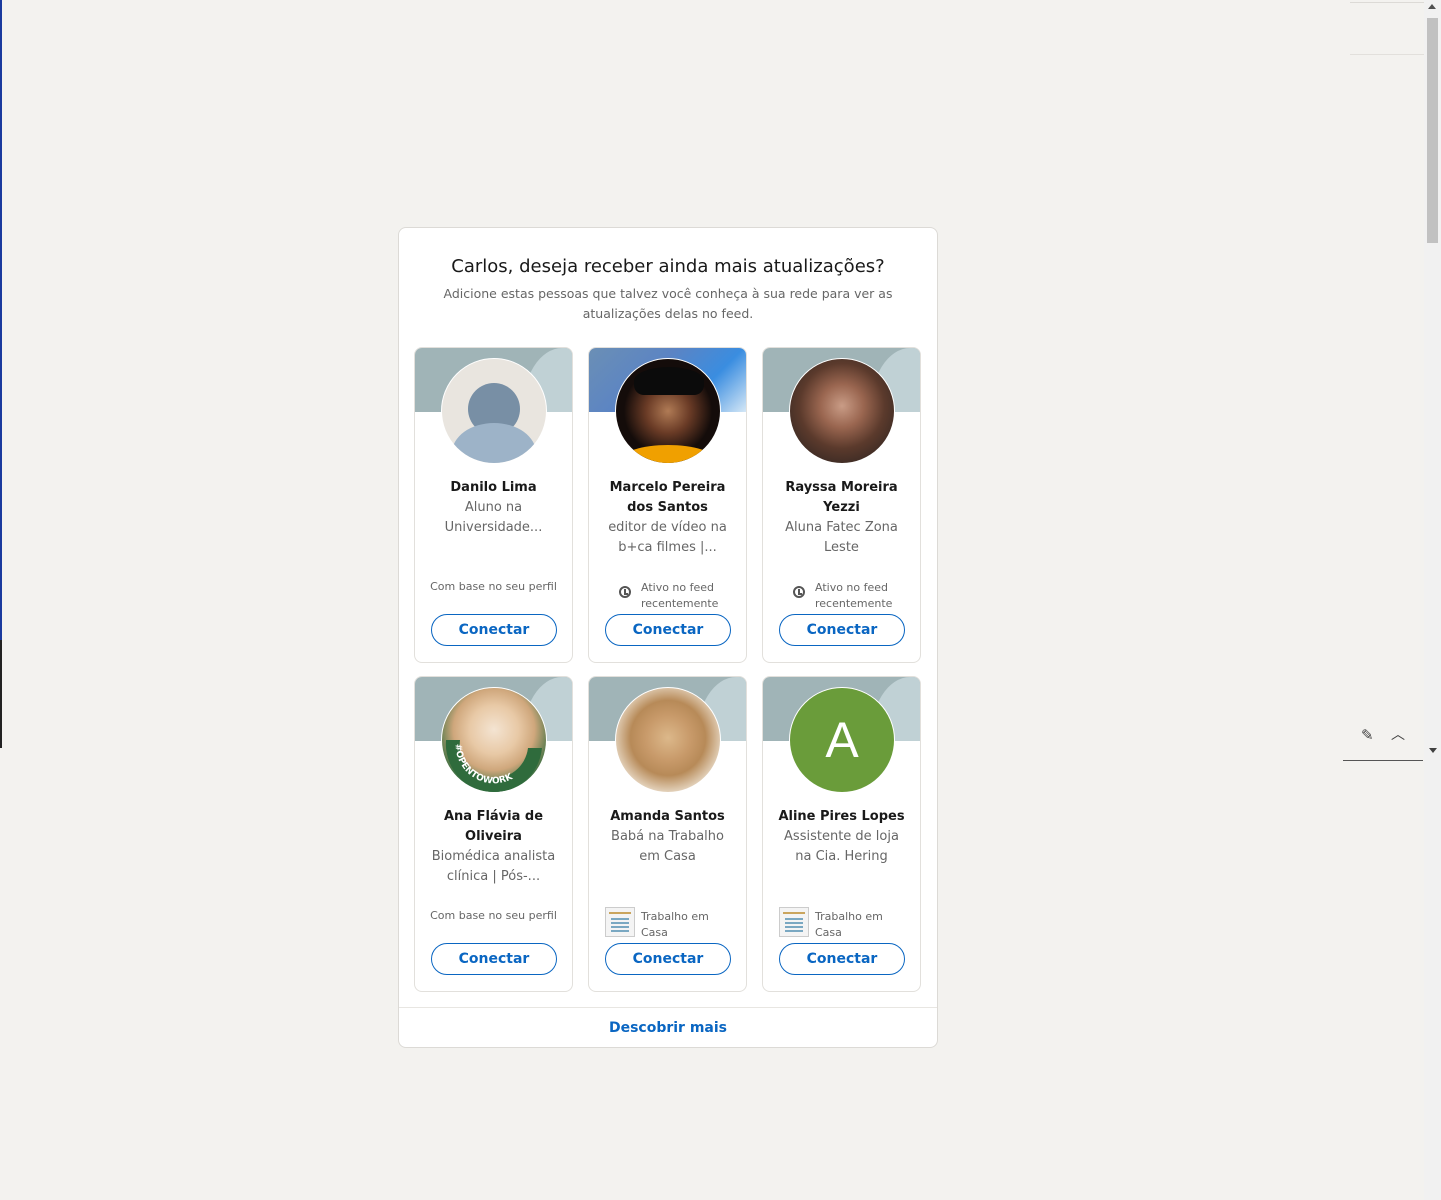  What do you see at coordinates (841, 537) in the screenshot?
I see `person-headline: Aluna Fatec Zona Leste` at bounding box center [841, 537].